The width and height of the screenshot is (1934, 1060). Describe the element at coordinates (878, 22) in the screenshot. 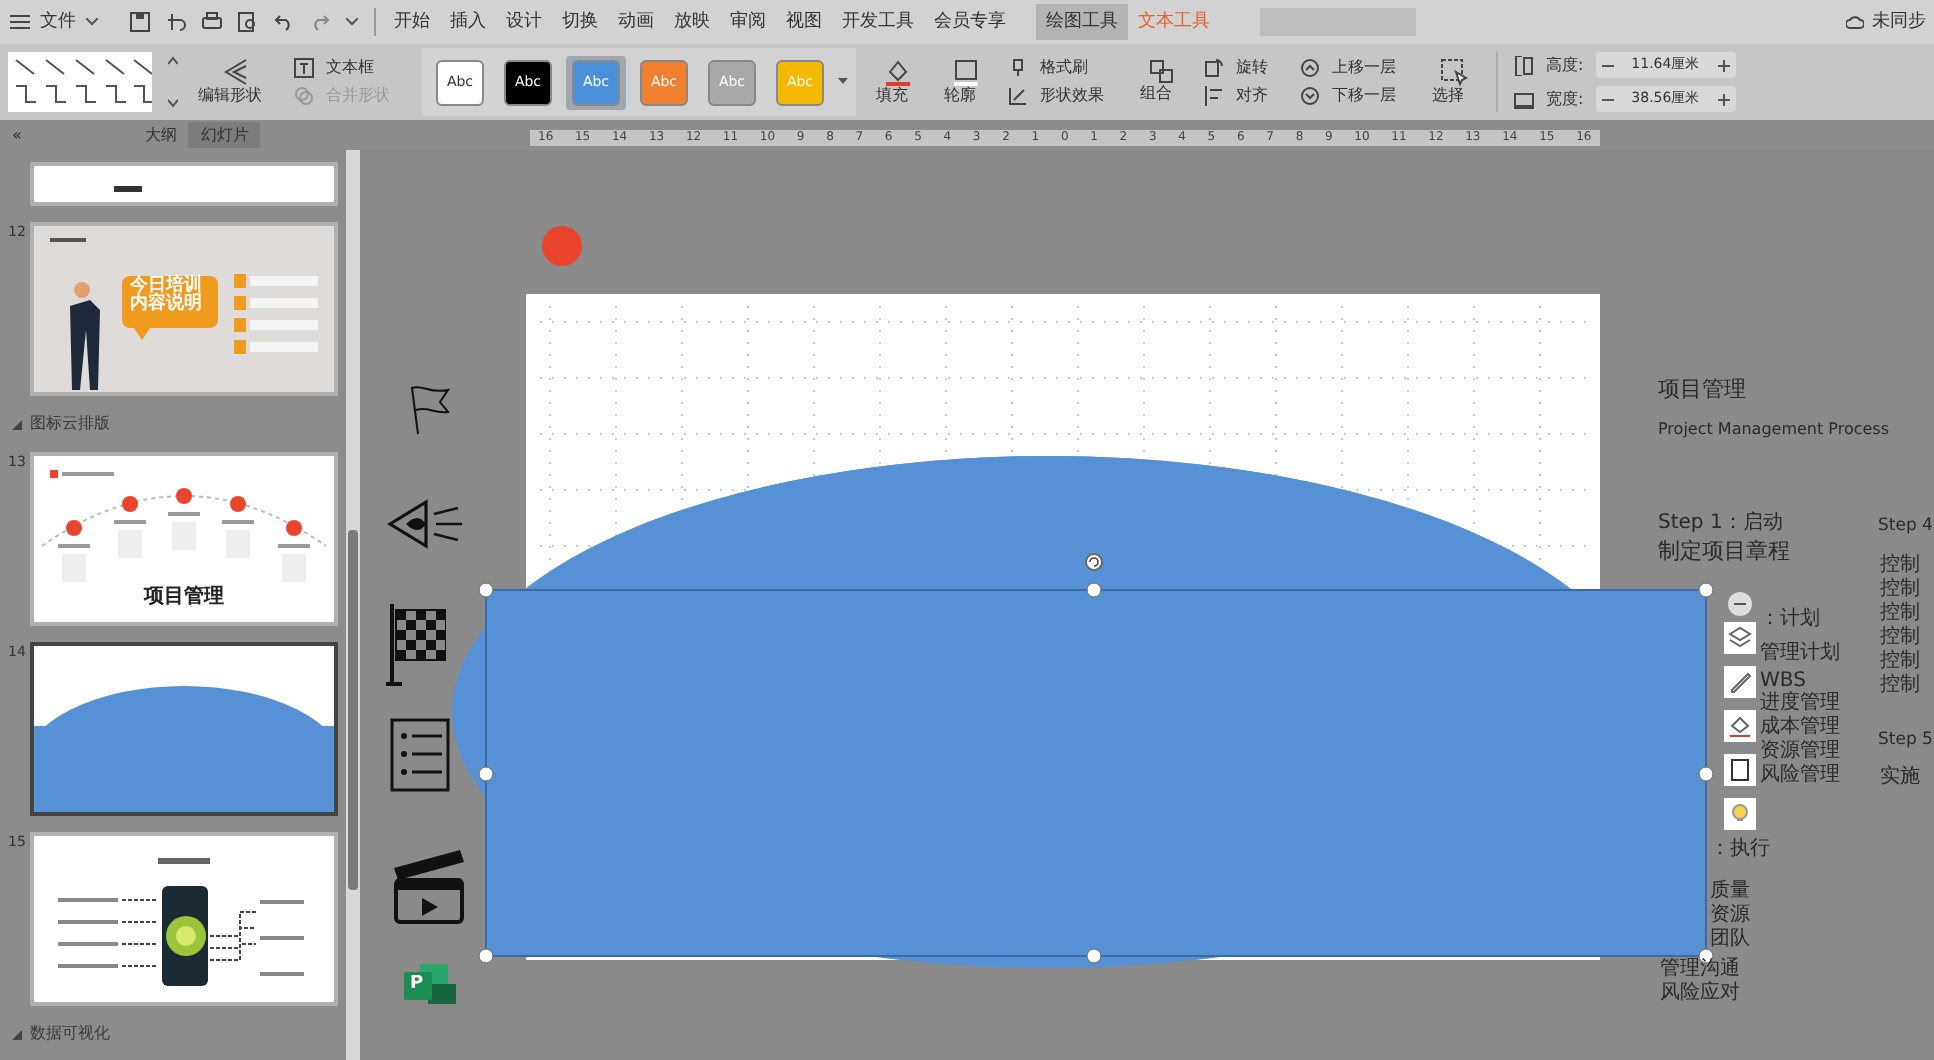

I see `ribbon-tab: 开发工具` at that location.